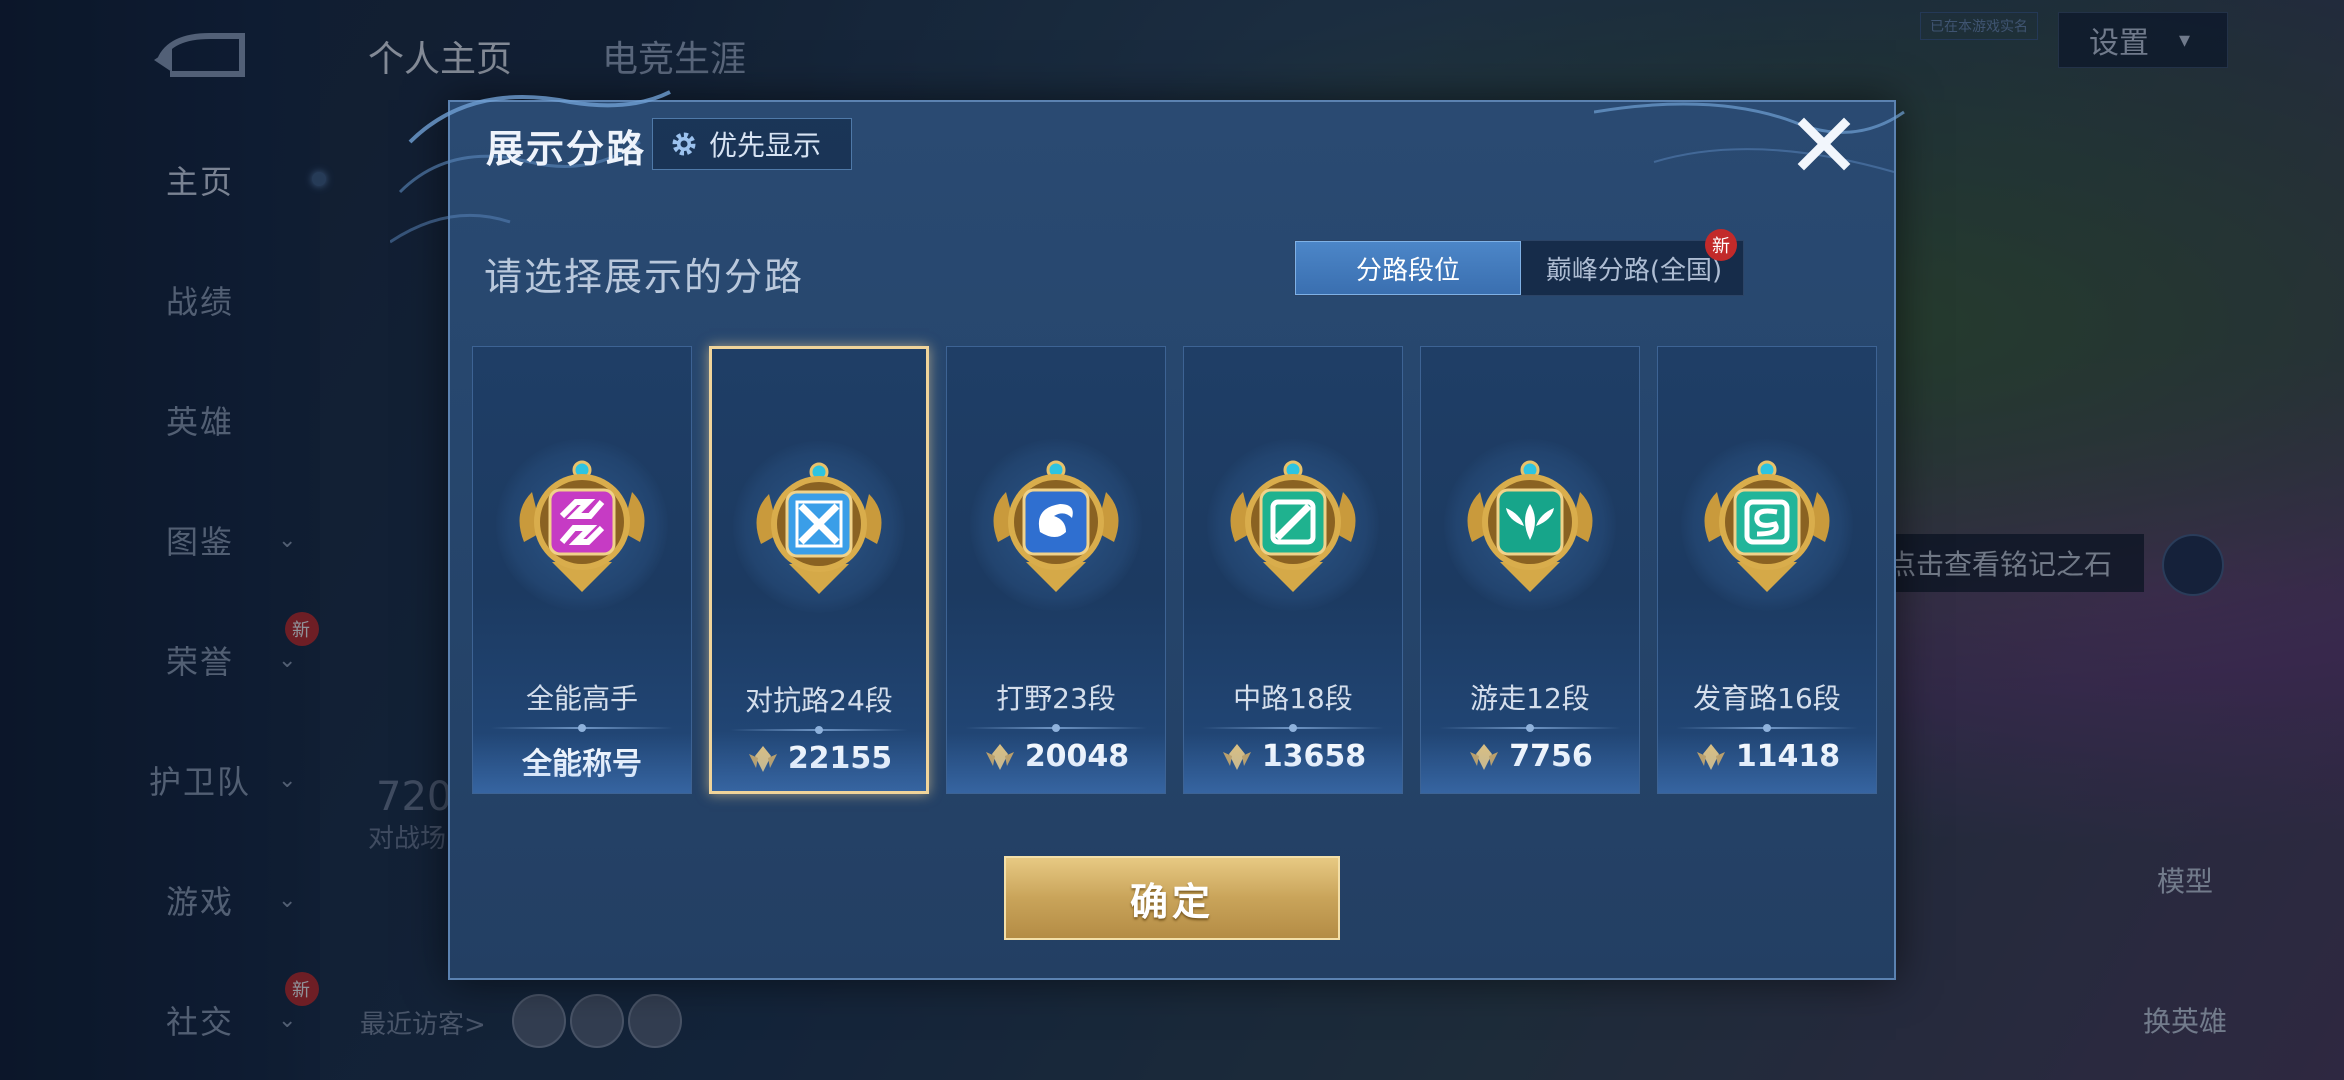 The width and height of the screenshot is (2344, 1080). Describe the element at coordinates (1293, 698) in the screenshot. I see `lane-name: 中路18段` at that location.